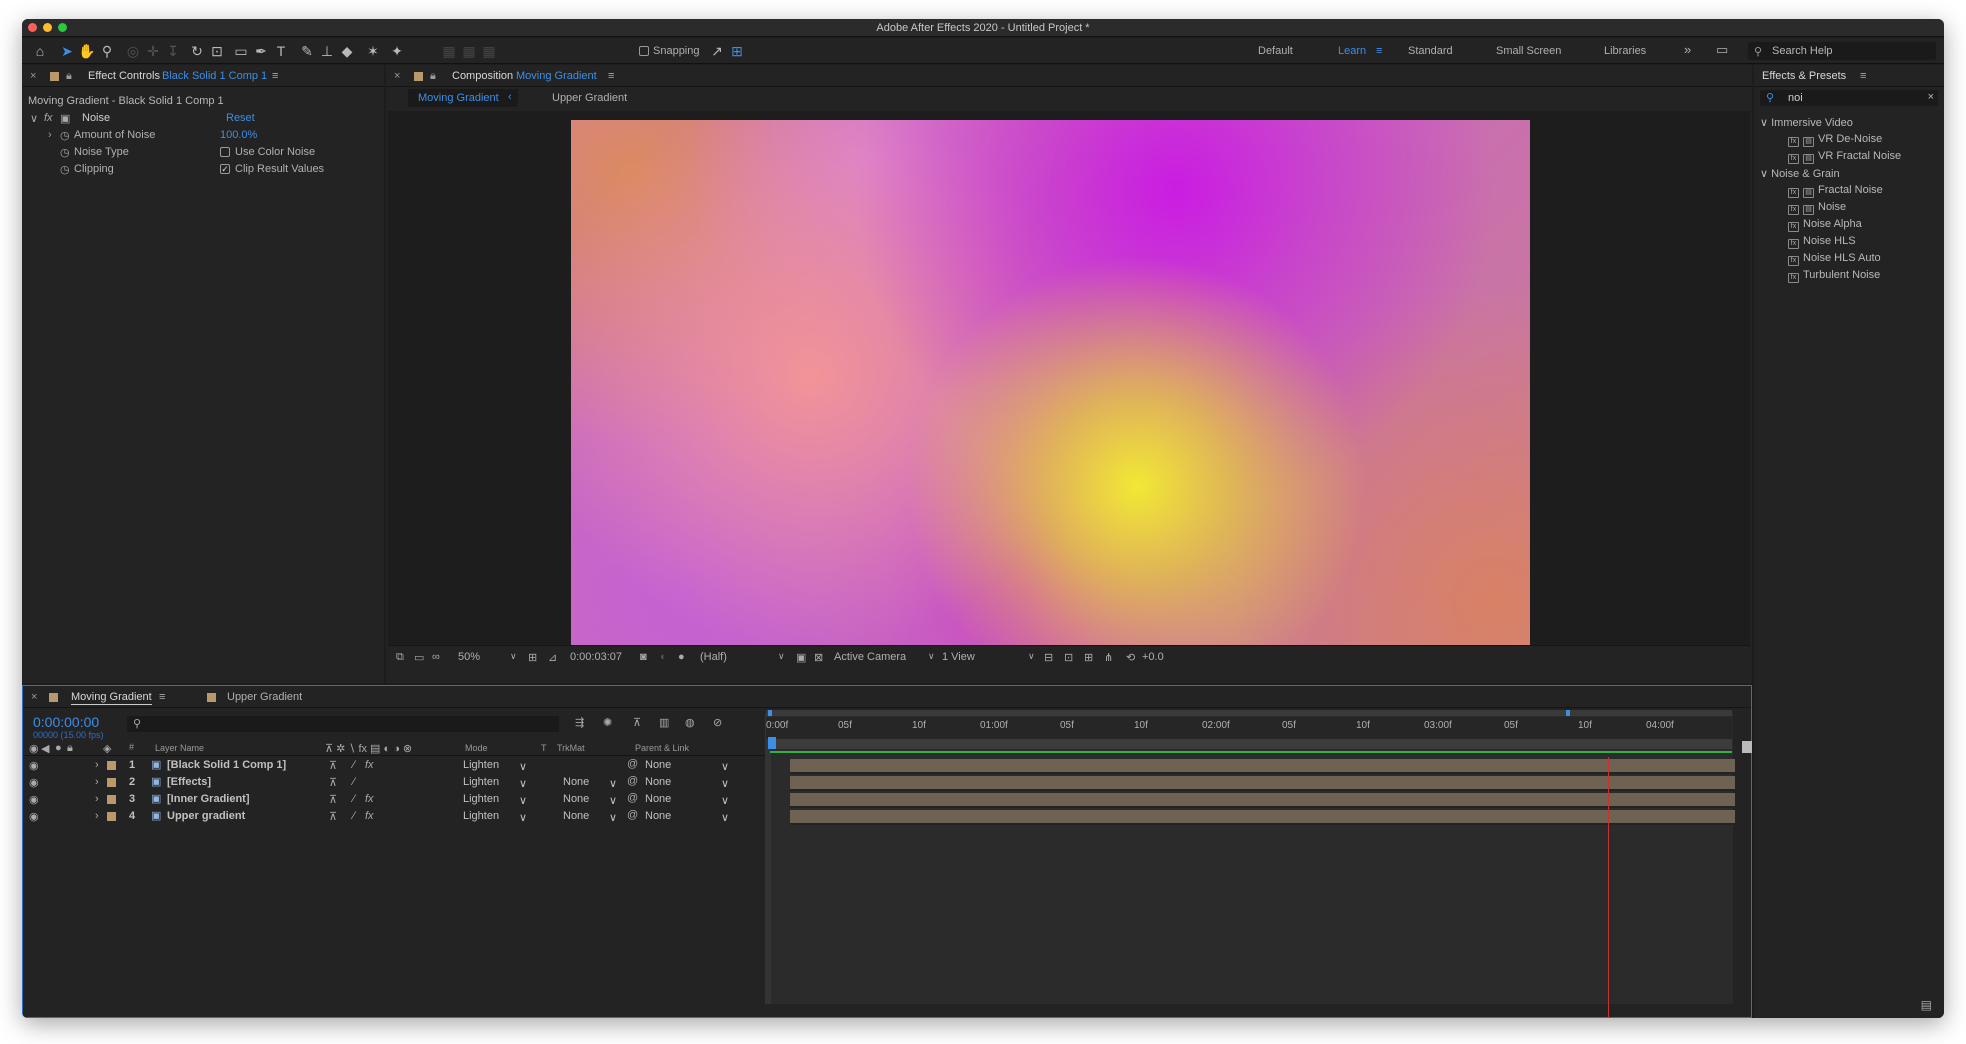 The width and height of the screenshot is (1966, 1044). What do you see at coordinates (179, 748) in the screenshot?
I see `layer-name-header: Layer Name` at bounding box center [179, 748].